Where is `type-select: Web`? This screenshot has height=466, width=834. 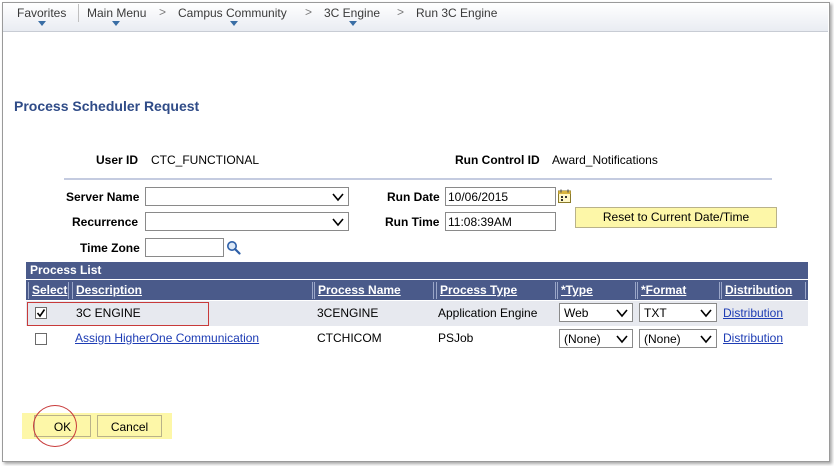 type-select: Web is located at coordinates (596, 312).